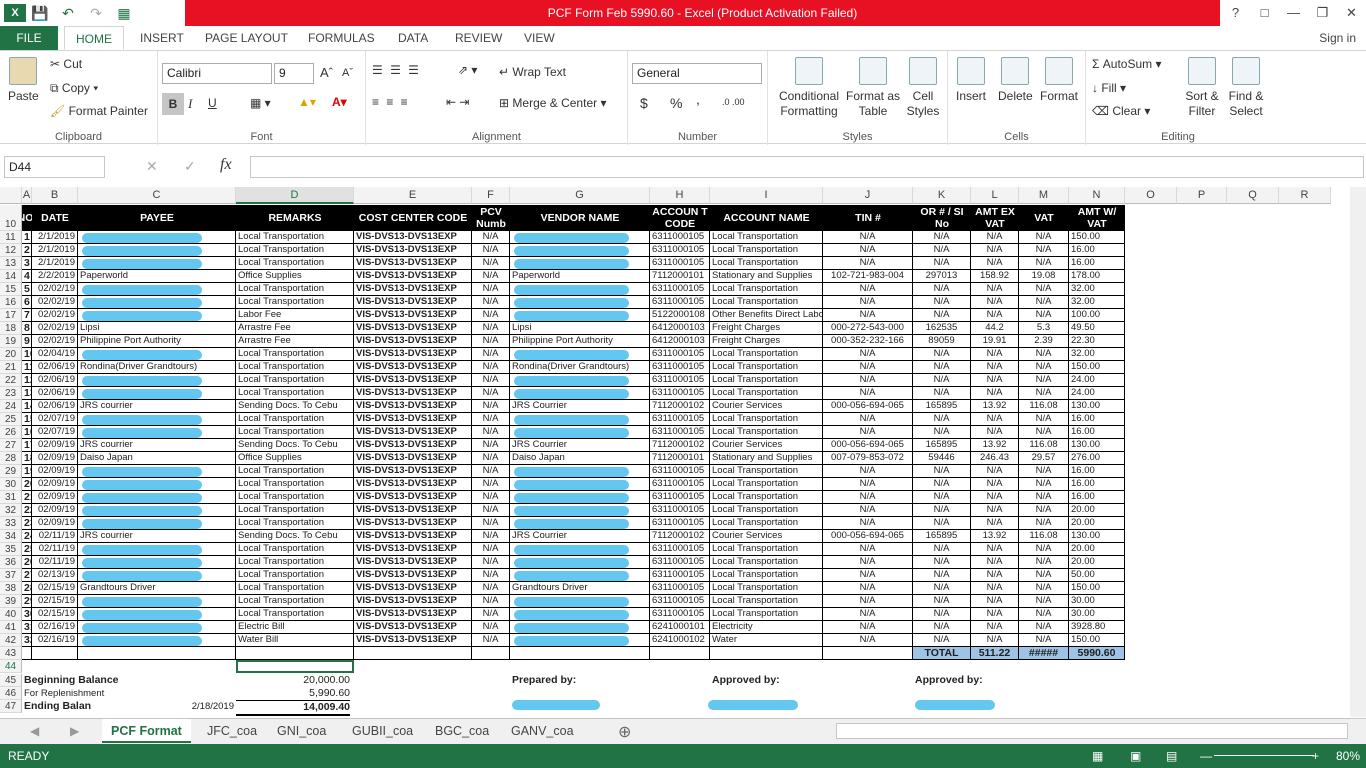 Image resolution: width=1366 pixels, height=768 pixels. I want to click on sign-in-link: Sign in, so click(1337, 38).